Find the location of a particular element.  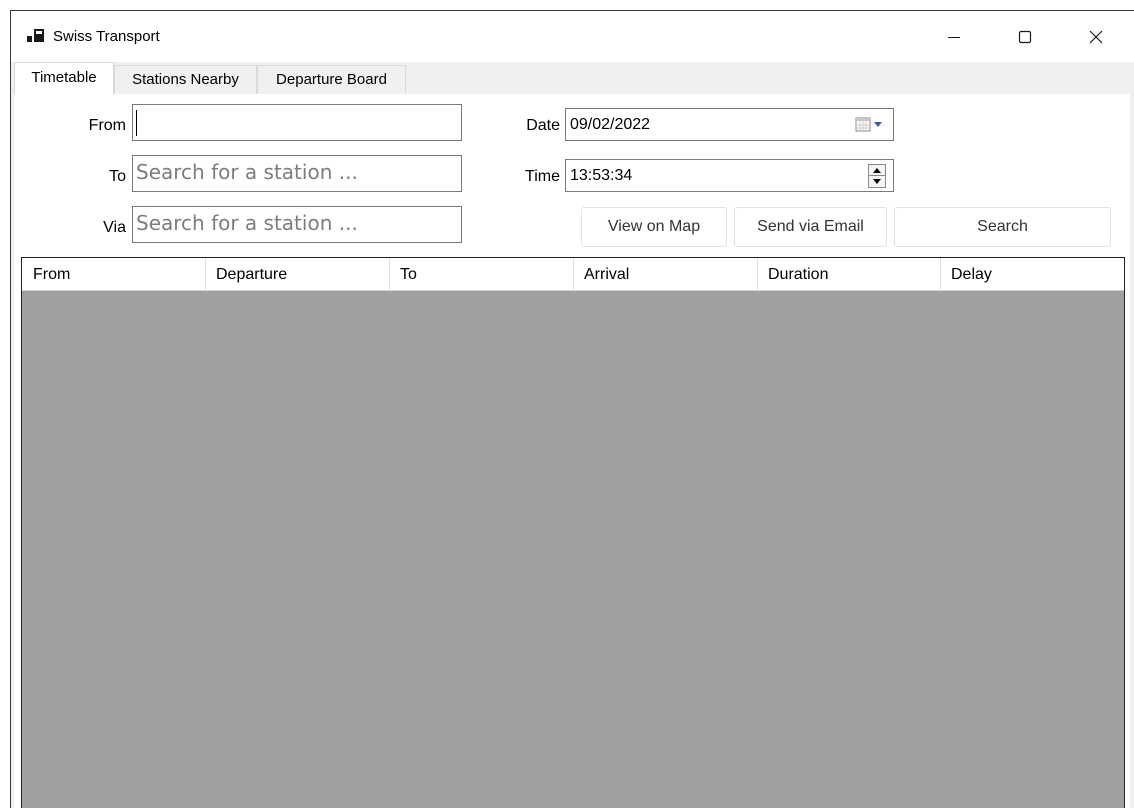

date-picker: 09/02/2022 is located at coordinates (729, 124).